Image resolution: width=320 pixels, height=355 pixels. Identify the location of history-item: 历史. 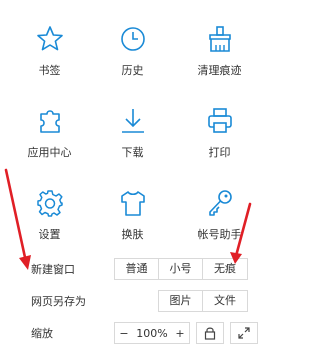
(132, 41).